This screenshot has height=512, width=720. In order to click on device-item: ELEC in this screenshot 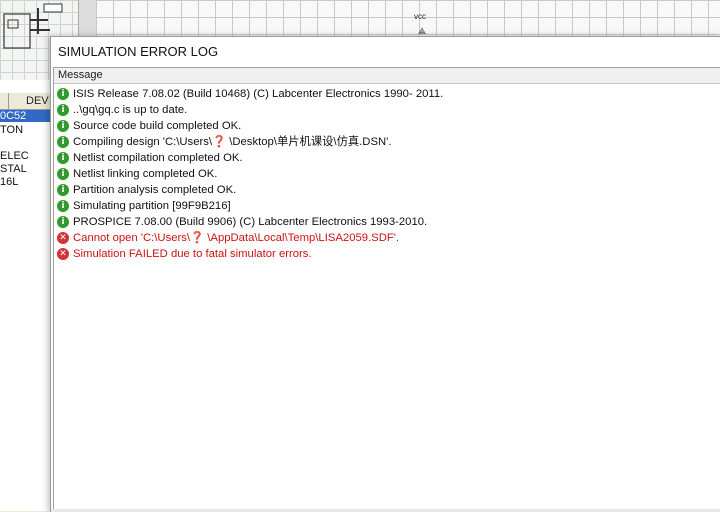, I will do `click(14, 156)`.